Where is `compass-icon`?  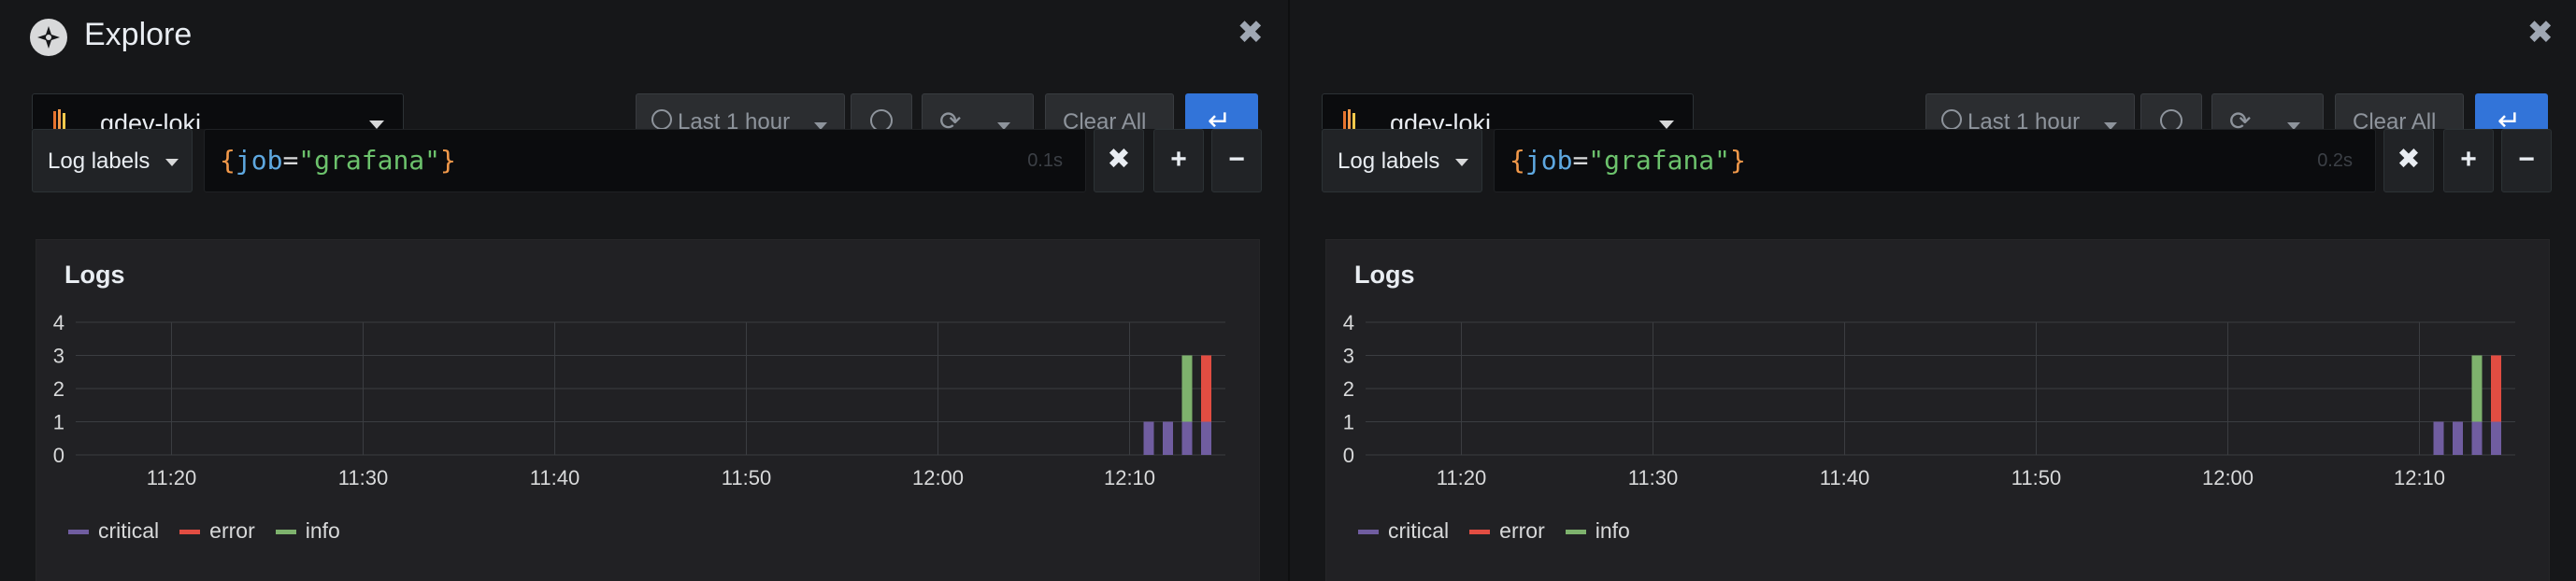 compass-icon is located at coordinates (48, 37).